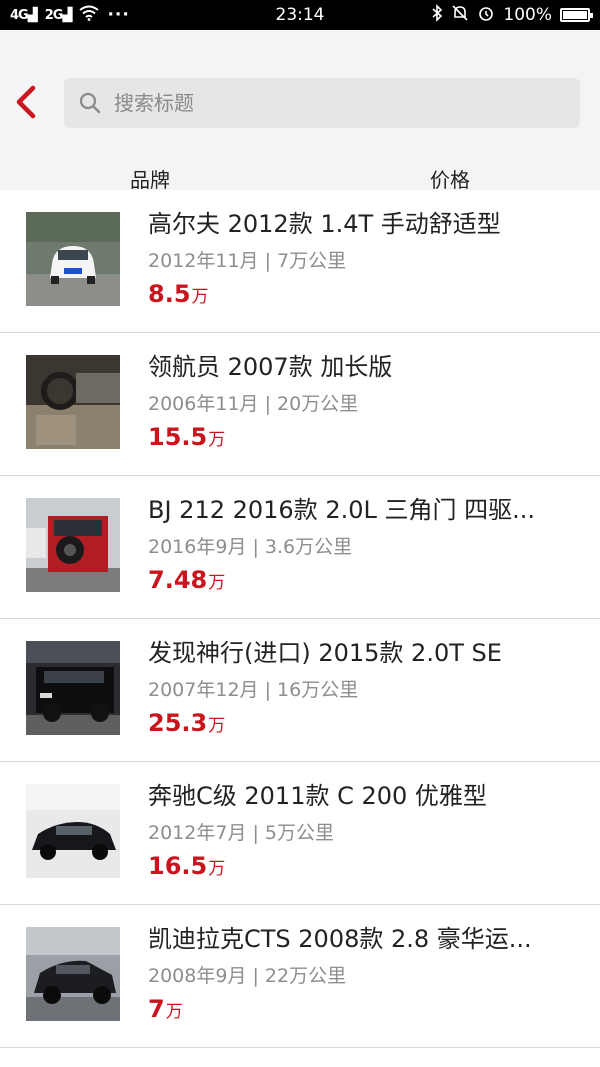 The height and width of the screenshot is (1067, 600). What do you see at coordinates (178, 437) in the screenshot?
I see `price-value: 15.5` at bounding box center [178, 437].